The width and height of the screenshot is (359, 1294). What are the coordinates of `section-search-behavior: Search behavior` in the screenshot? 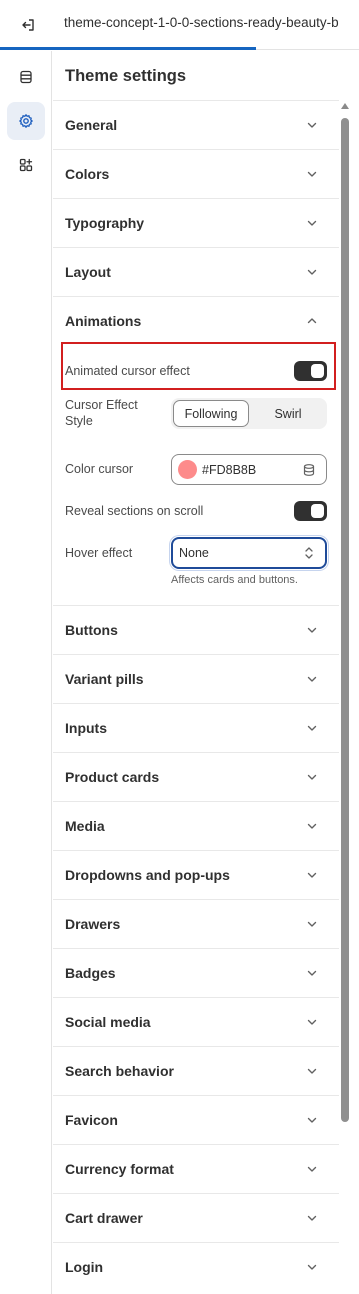 It's located at (196, 1070).